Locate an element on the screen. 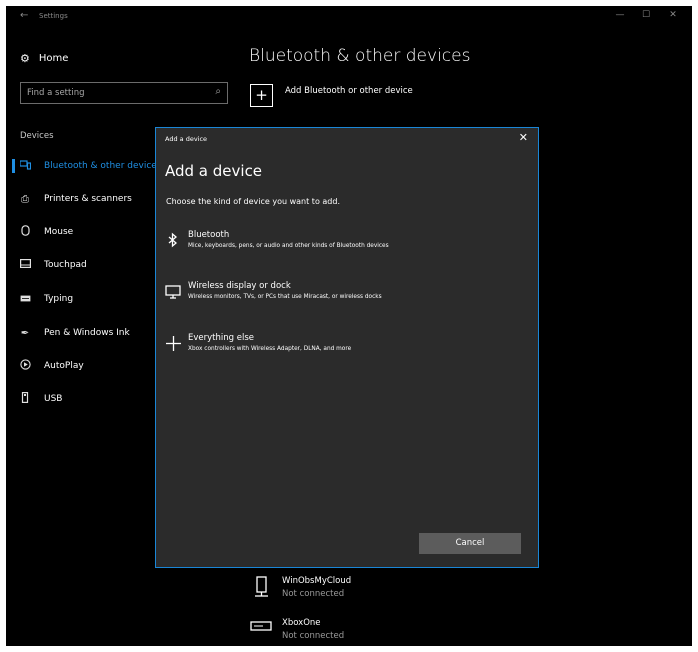 The image size is (698, 652). sidebar-item-usb: USB is located at coordinates (41, 399).